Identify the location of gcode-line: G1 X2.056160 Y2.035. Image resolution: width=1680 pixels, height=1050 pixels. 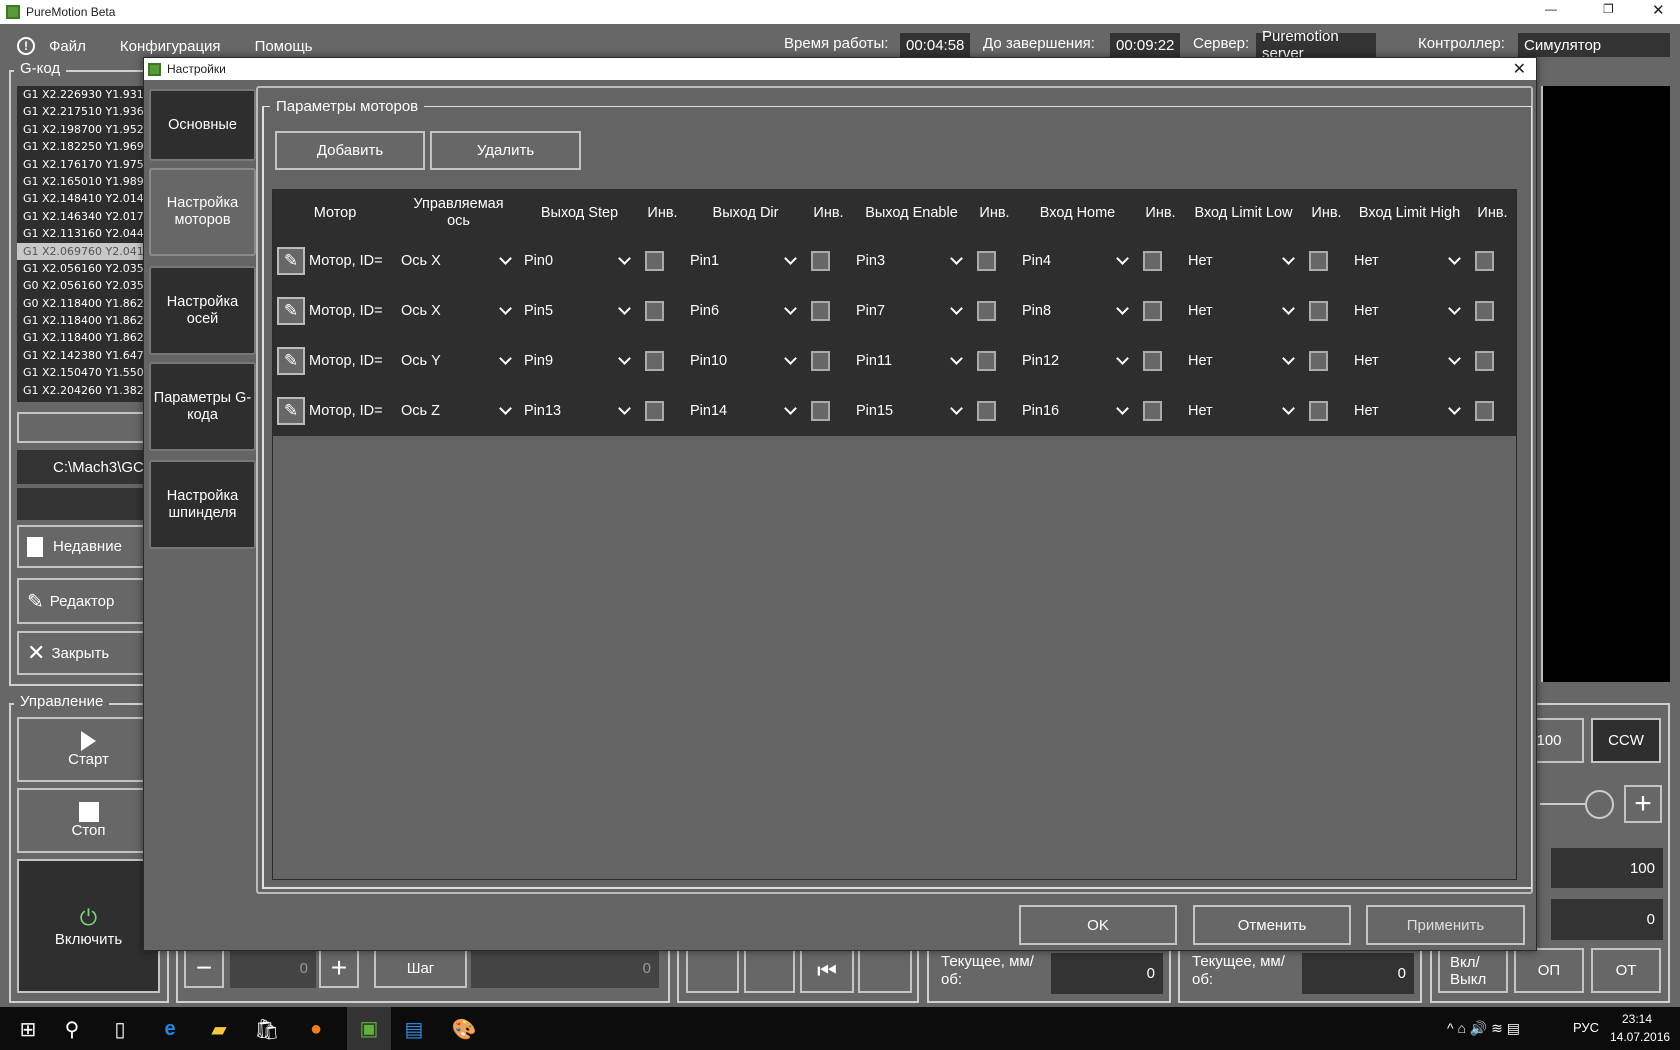
(88, 268).